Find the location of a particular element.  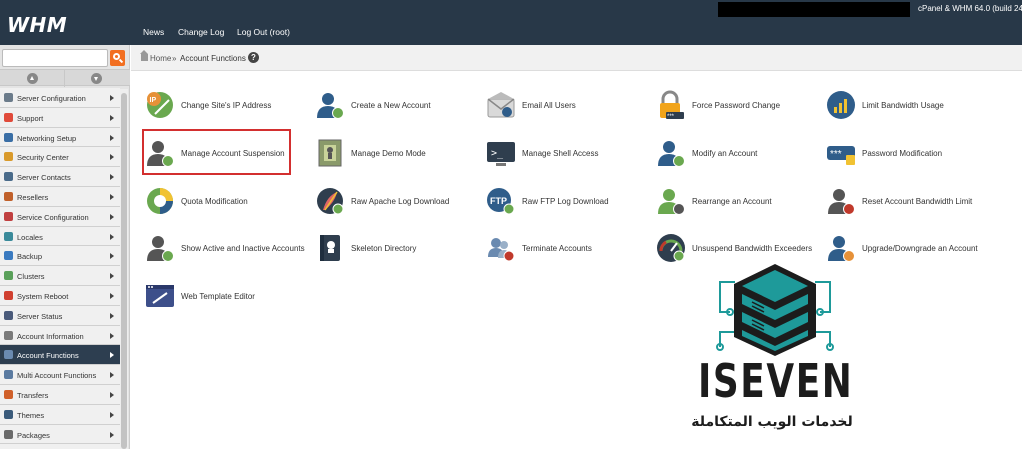

function-label: Create a New Account is located at coordinates (391, 105).